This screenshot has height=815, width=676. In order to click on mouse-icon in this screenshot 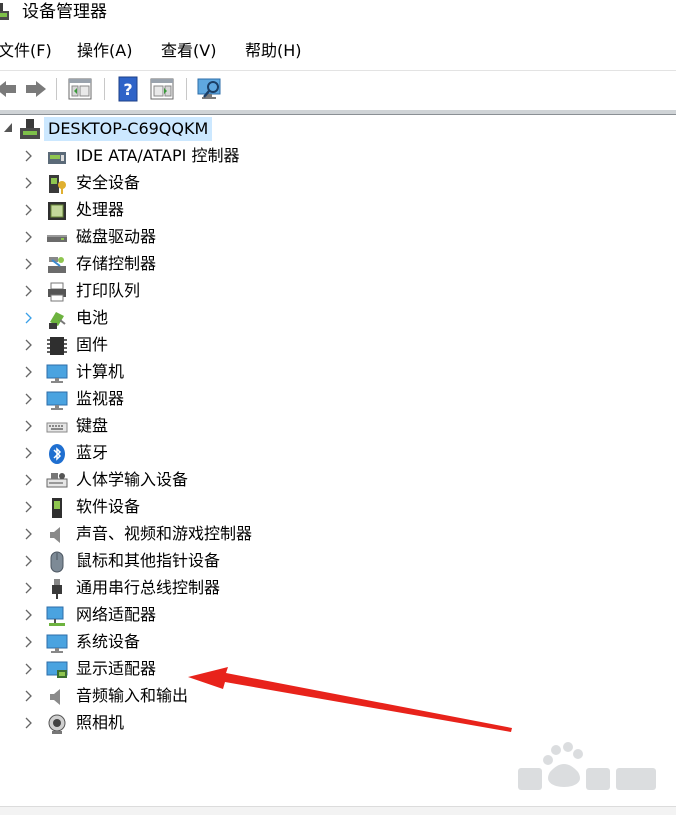, I will do `click(57, 562)`.